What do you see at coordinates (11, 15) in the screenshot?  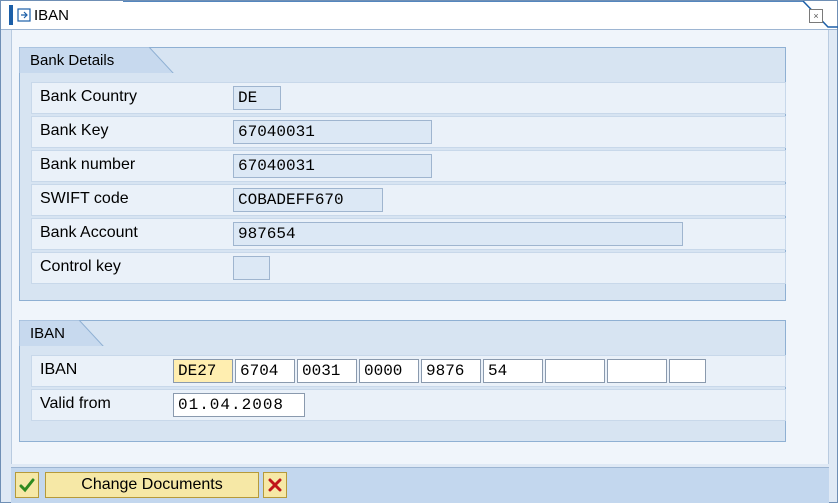 I see `title-accent-bar` at bounding box center [11, 15].